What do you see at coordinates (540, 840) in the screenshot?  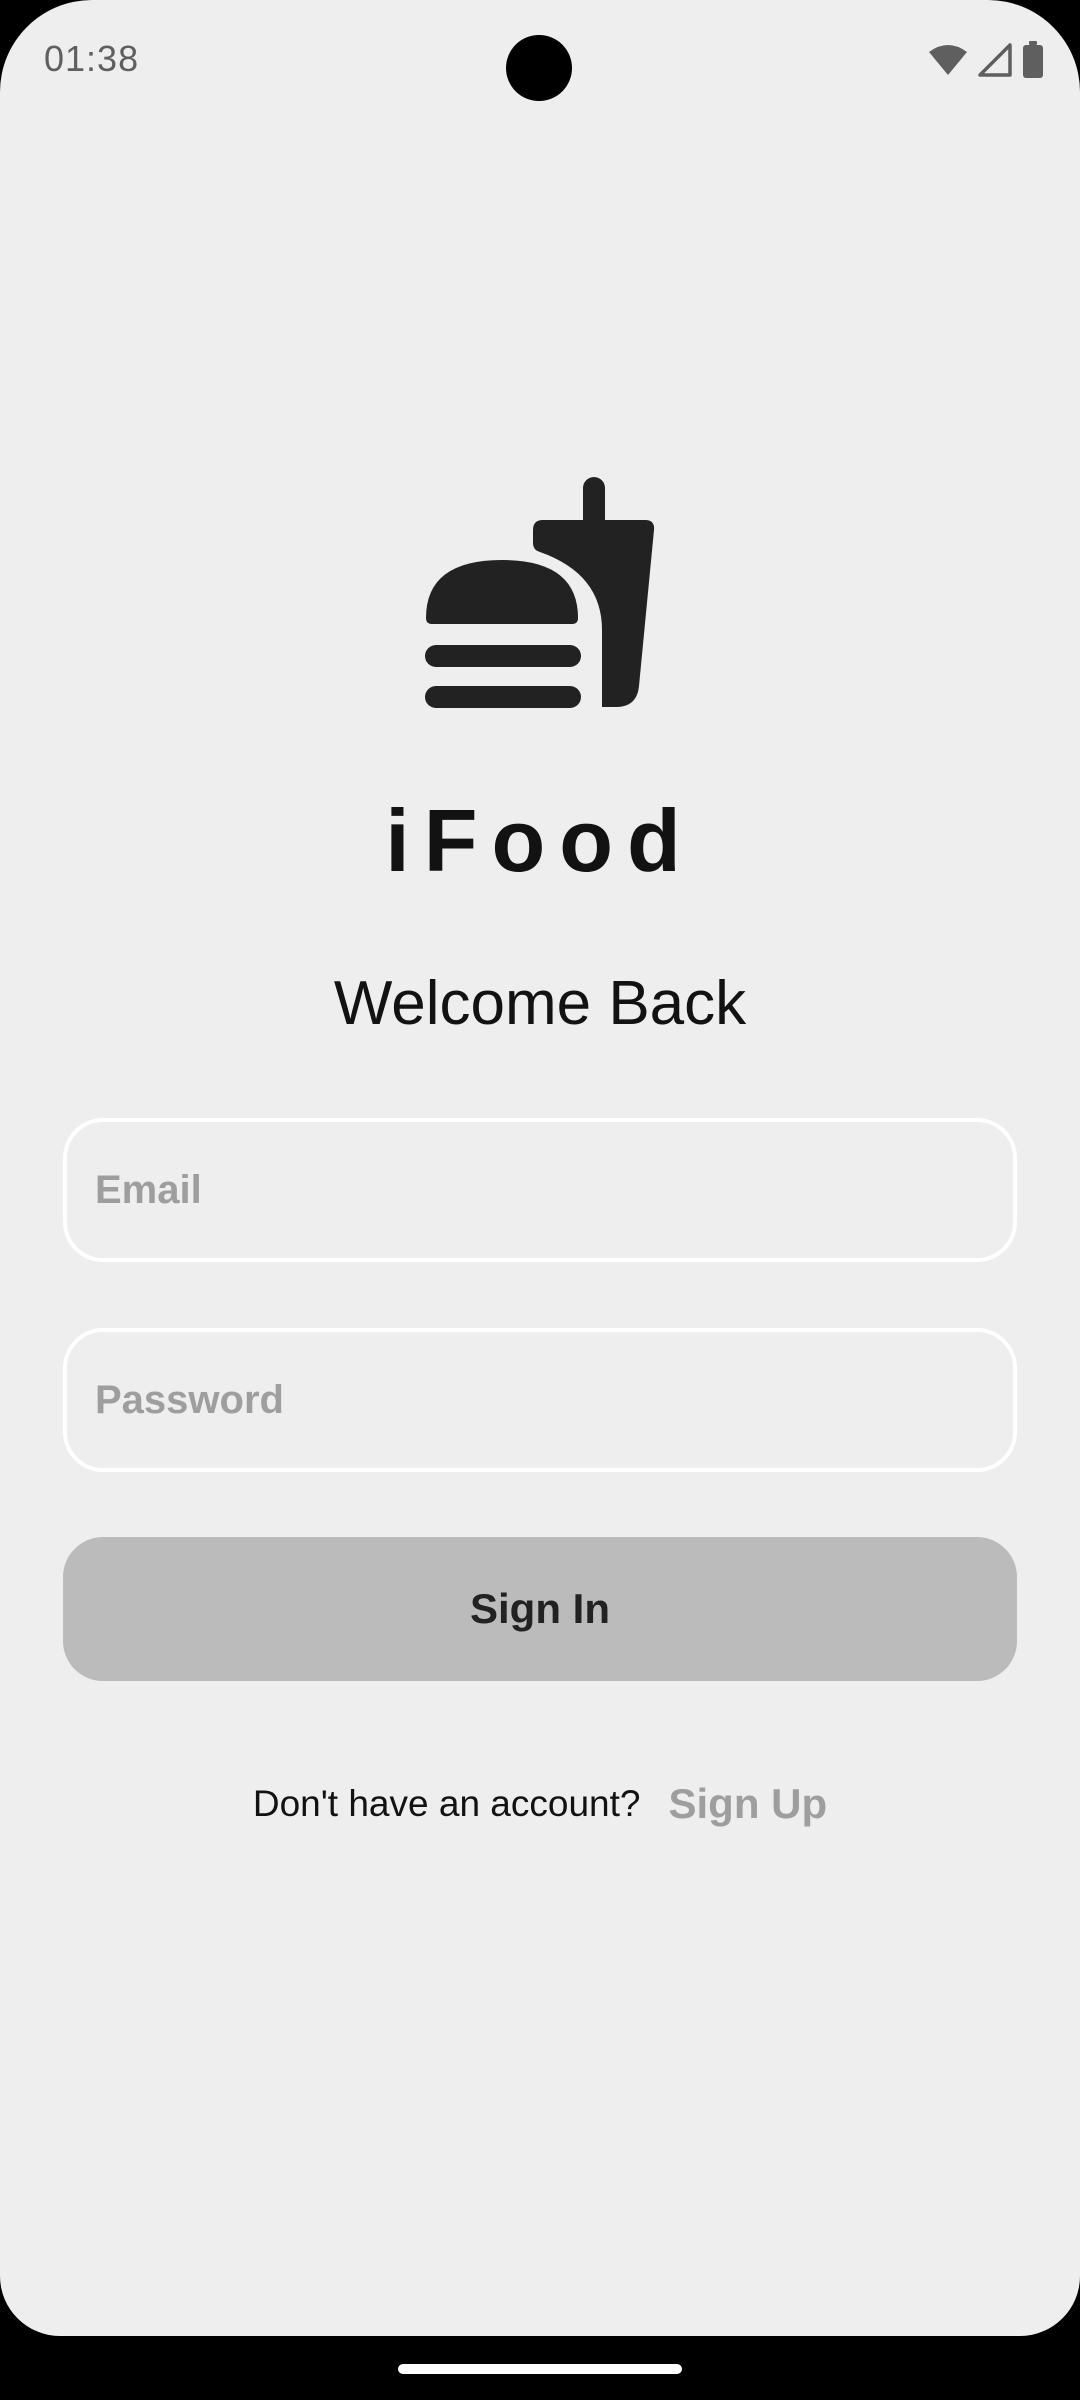 I see `brand-title: iFood` at bounding box center [540, 840].